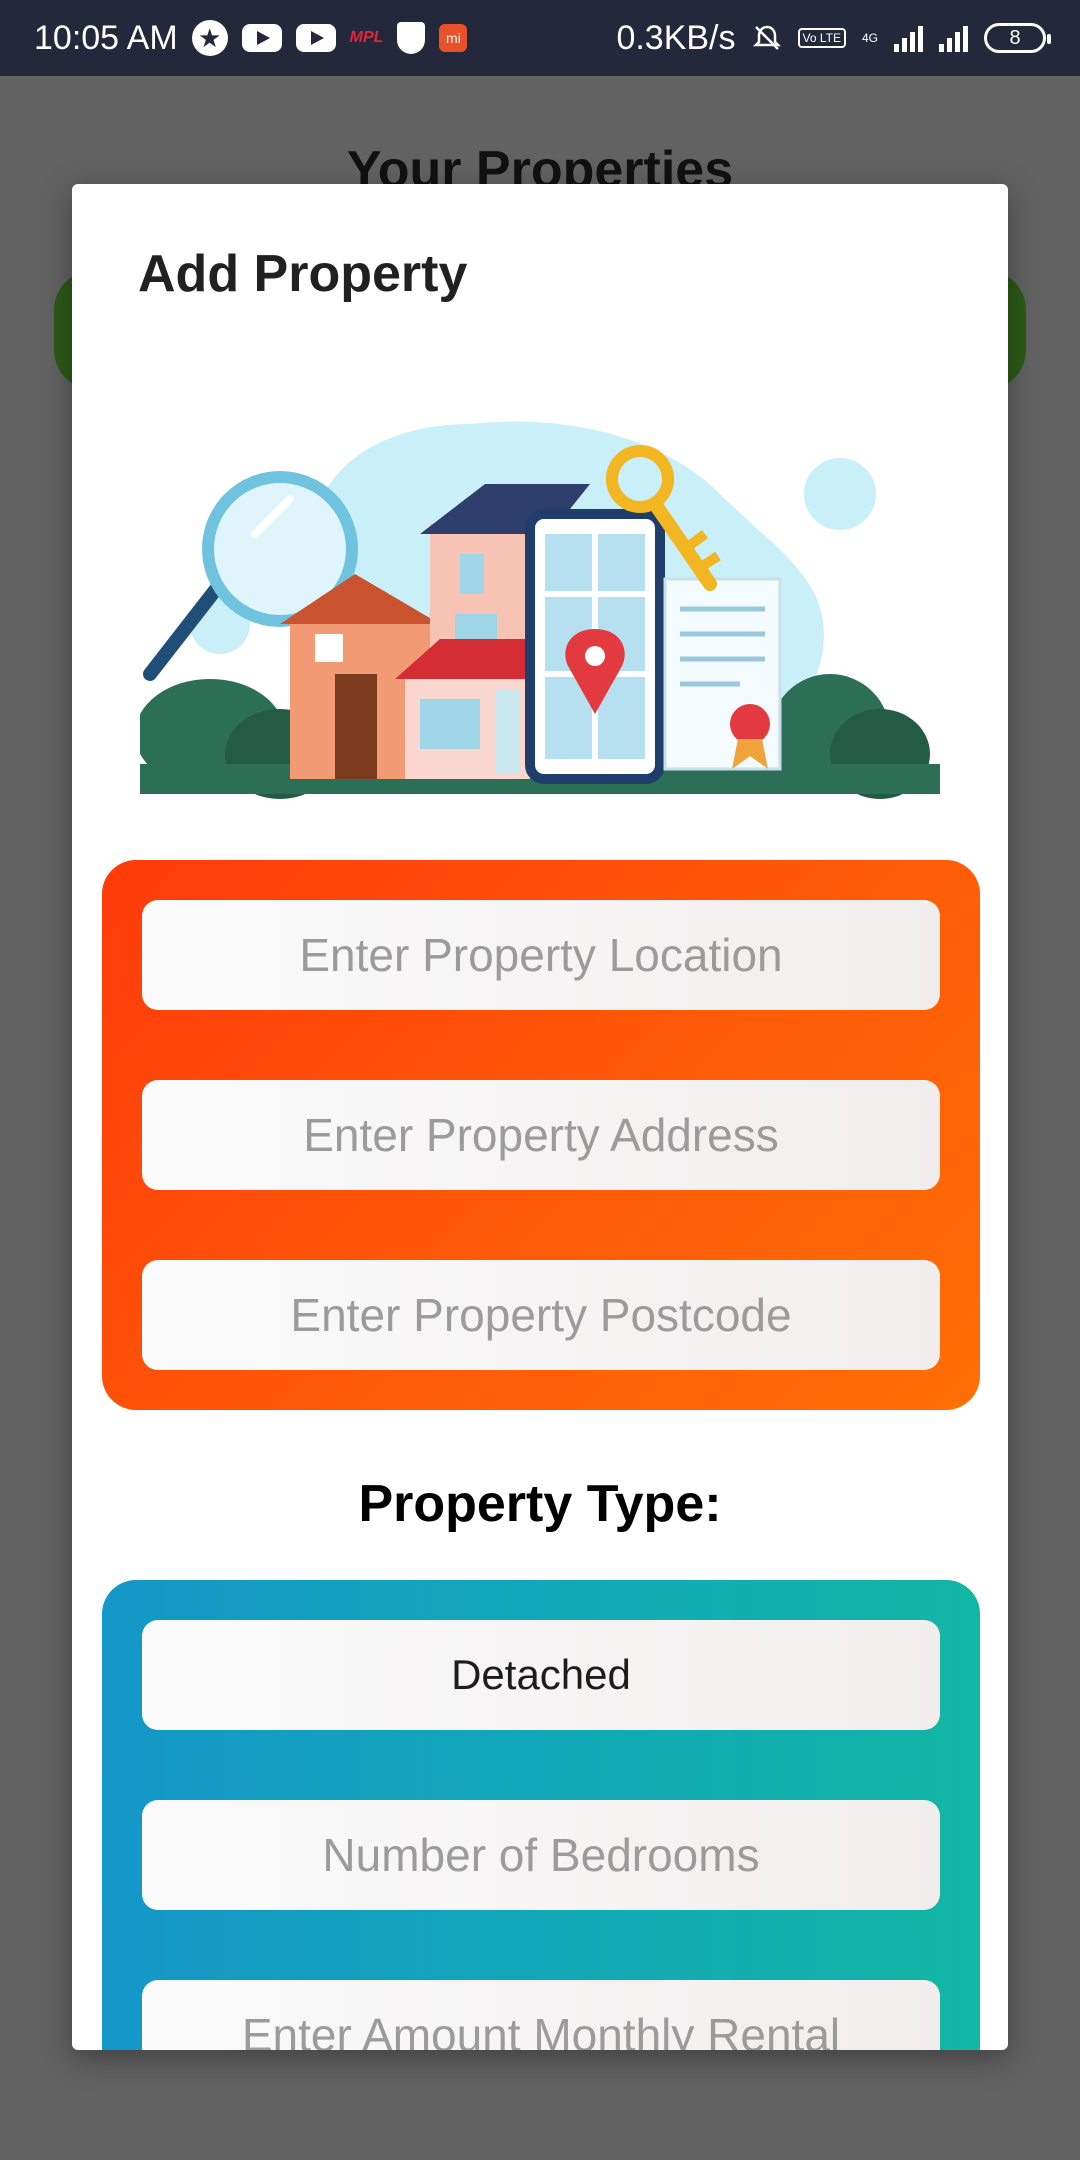  I want to click on bell-muted-icon, so click(767, 38).